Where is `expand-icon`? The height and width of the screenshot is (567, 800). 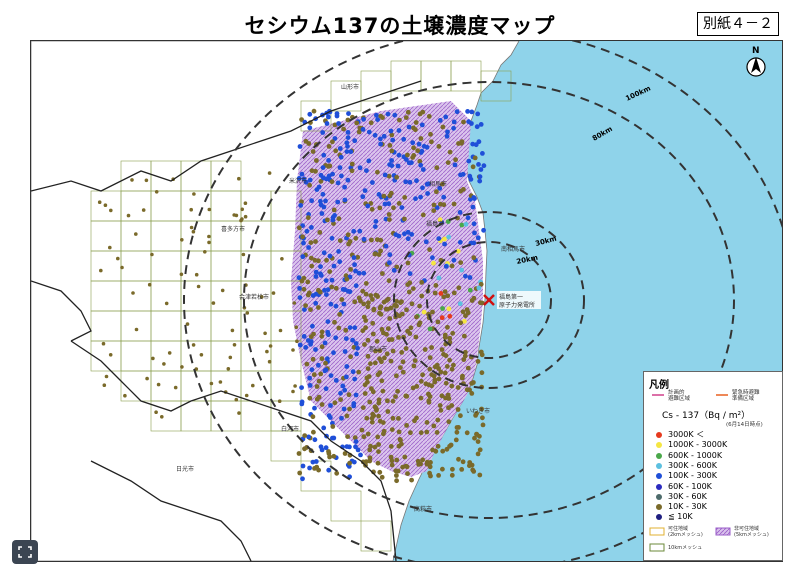
expand-icon is located at coordinates (25, 552).